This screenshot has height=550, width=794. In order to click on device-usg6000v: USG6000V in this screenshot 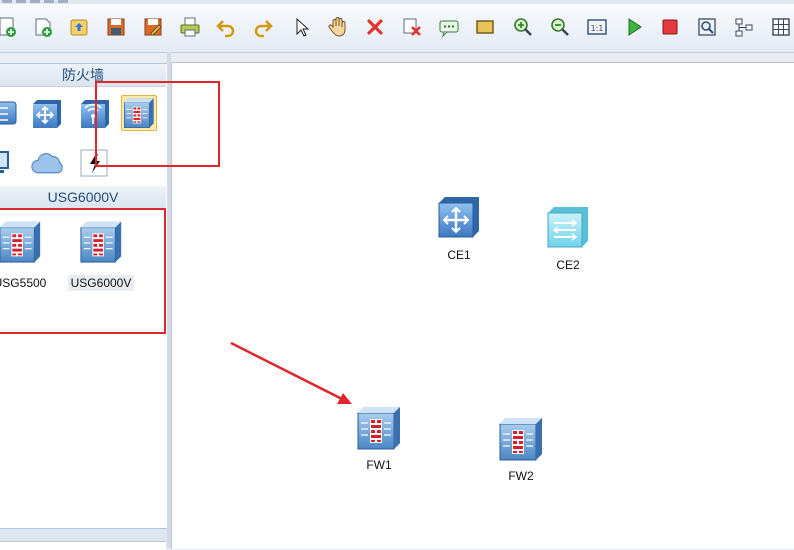, I will do `click(101, 256)`.